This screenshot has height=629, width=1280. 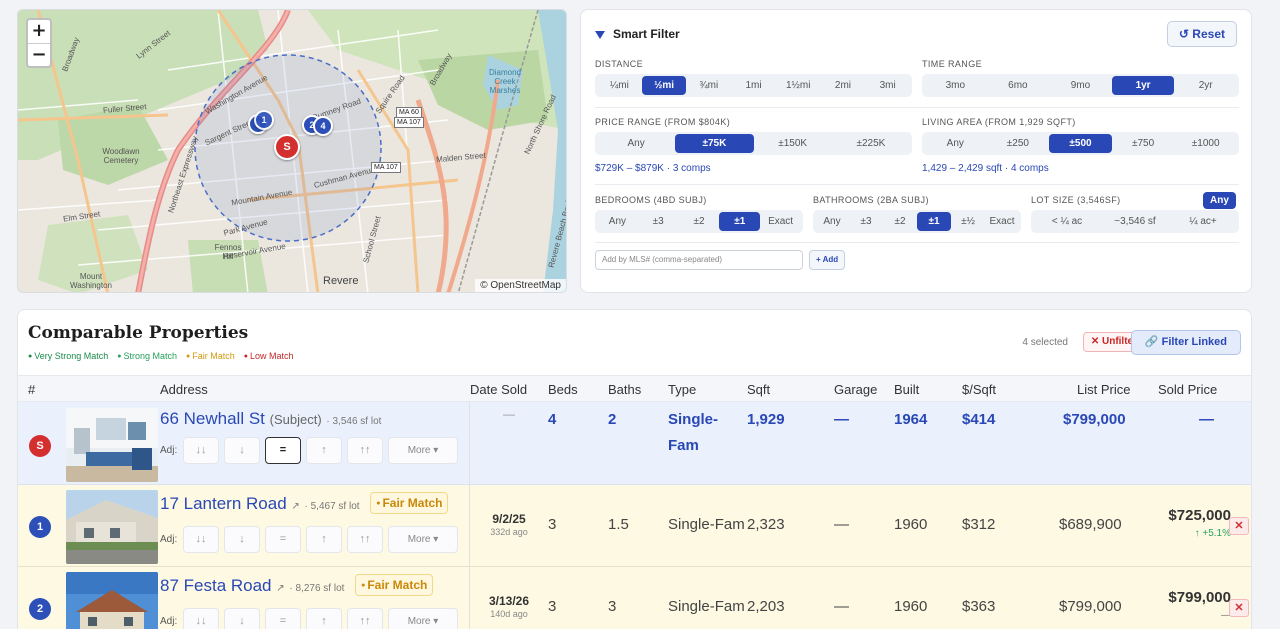 I want to click on subject-photo, so click(x=112, y=445).